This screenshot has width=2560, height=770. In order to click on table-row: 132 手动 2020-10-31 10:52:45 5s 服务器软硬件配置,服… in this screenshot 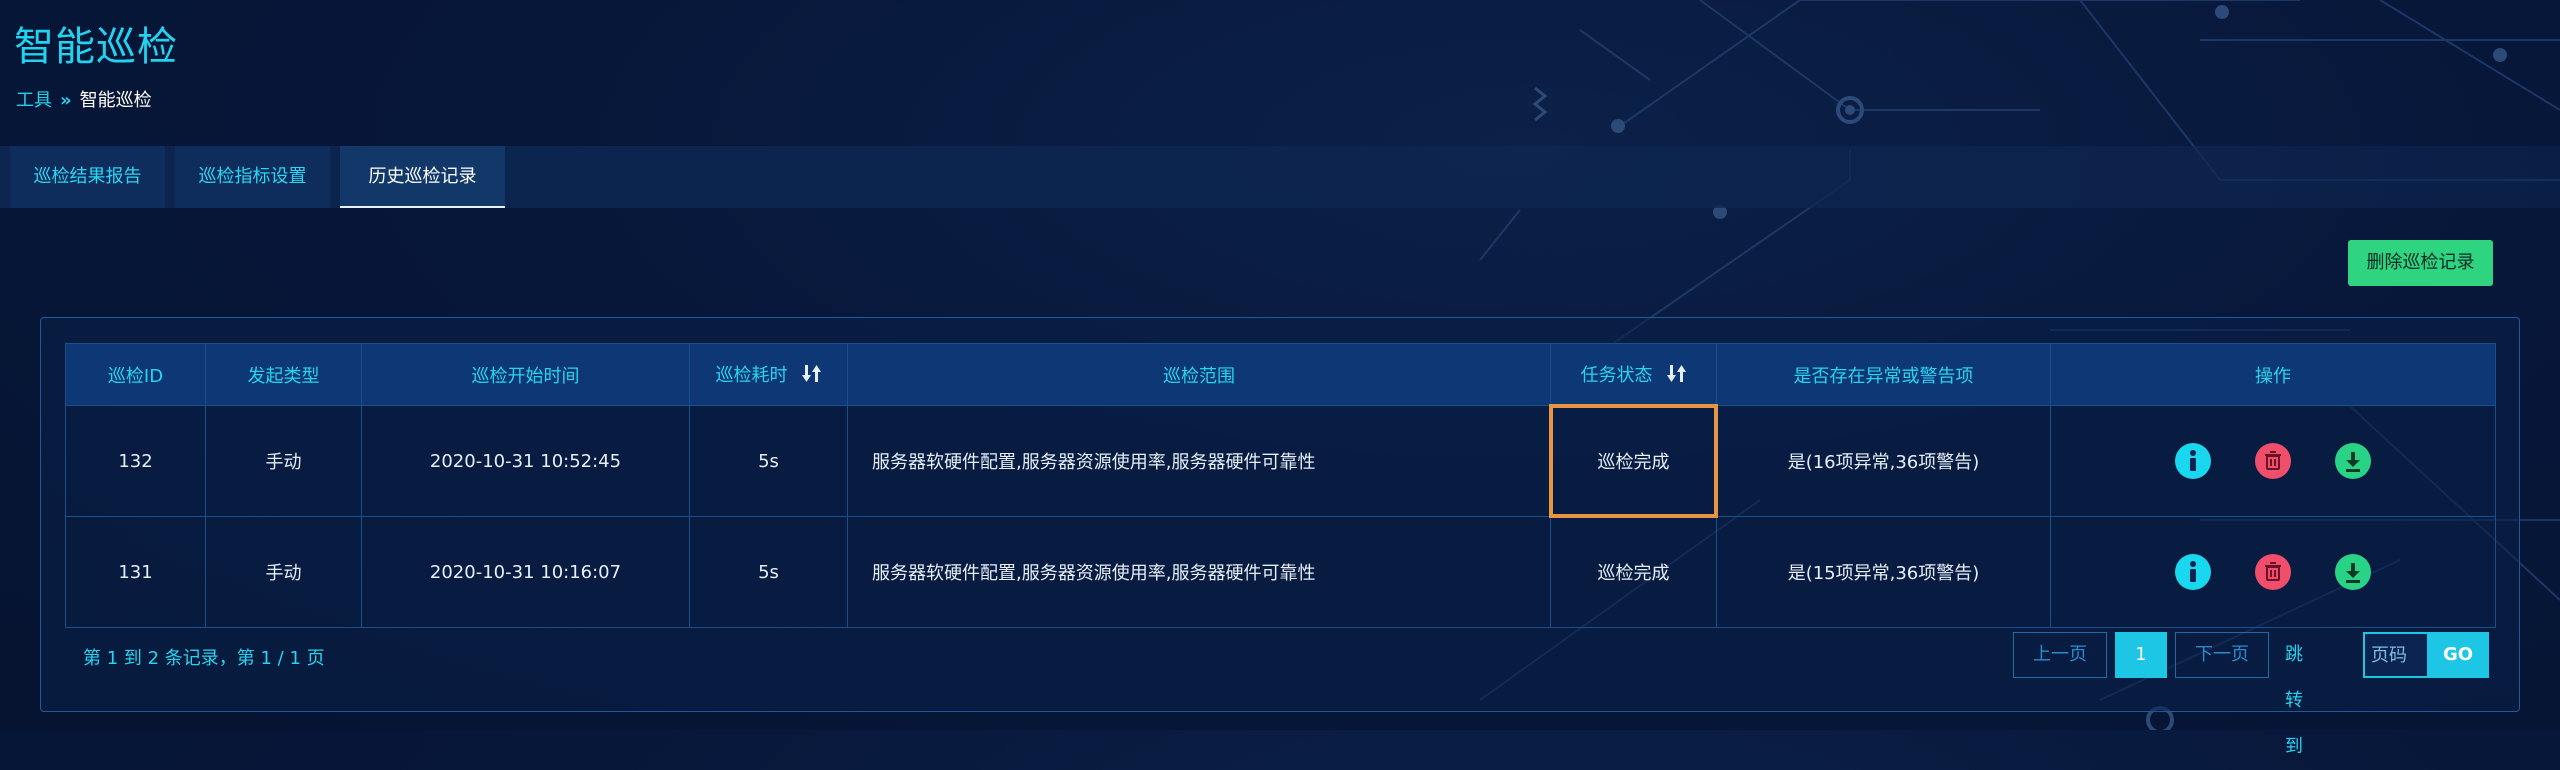, I will do `click(1280, 461)`.